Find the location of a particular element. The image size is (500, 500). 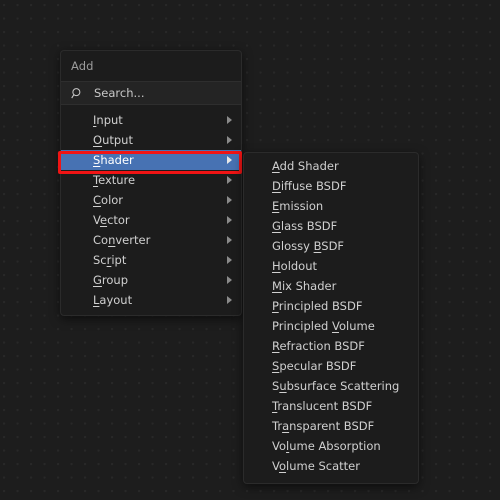

menu-item-label: Shader is located at coordinates (113, 160).